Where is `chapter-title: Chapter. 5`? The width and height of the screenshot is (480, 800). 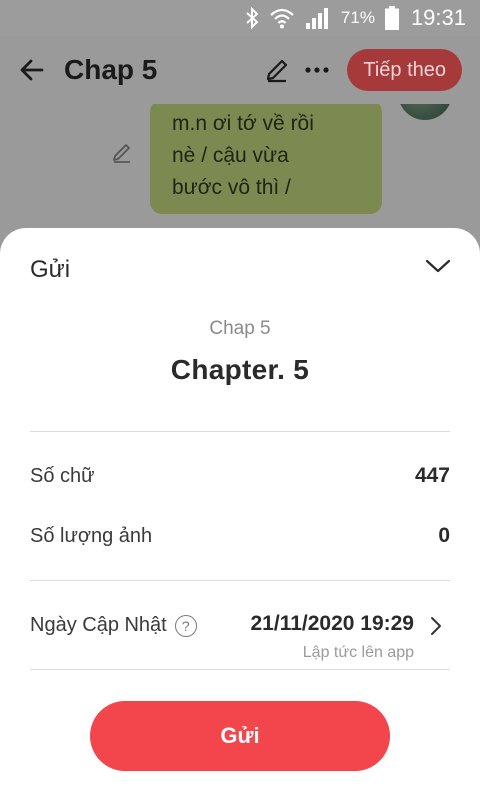 chapter-title: Chapter. 5 is located at coordinates (240, 369).